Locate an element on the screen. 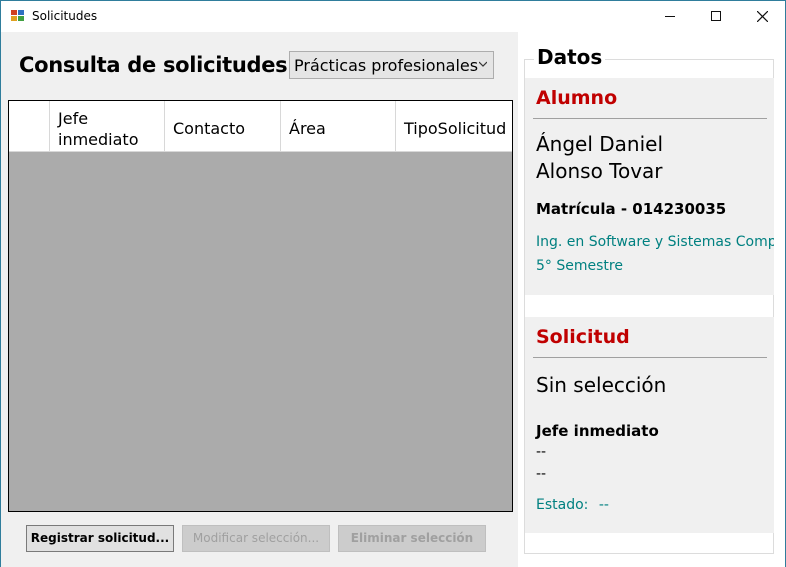 This screenshot has height=567, width=786. grid-row-header-corner is located at coordinates (29, 126).